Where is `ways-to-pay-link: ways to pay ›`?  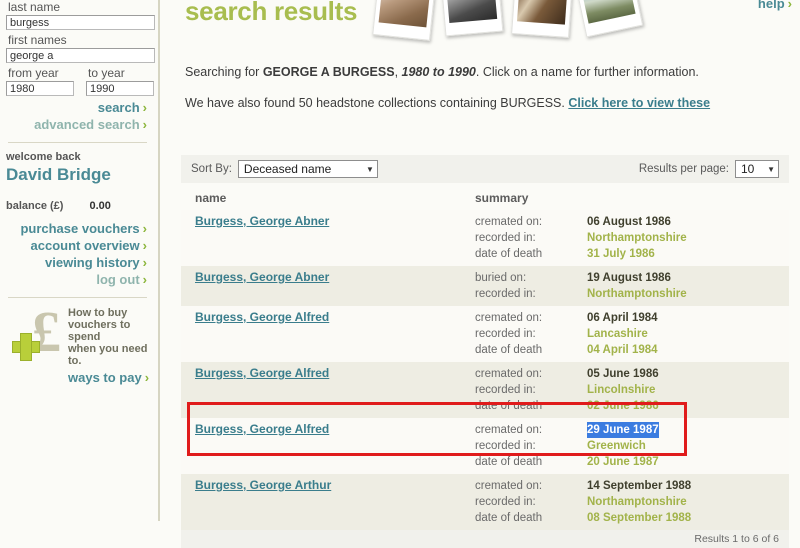 ways-to-pay-link: ways to pay › is located at coordinates (114, 377).